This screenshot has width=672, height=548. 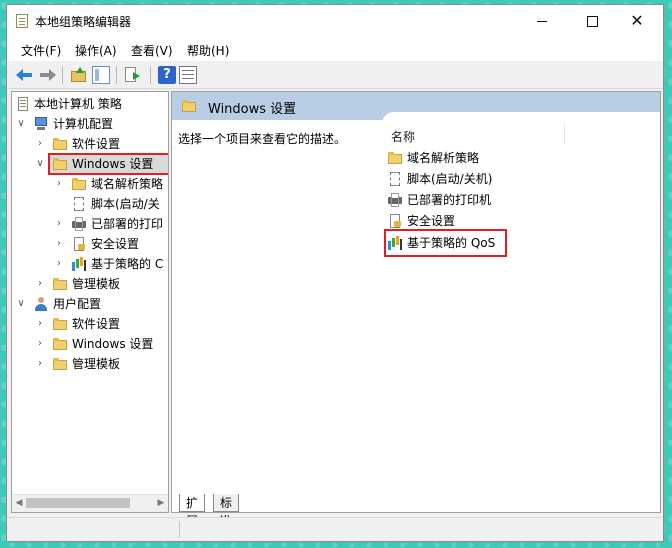 I want to click on tab-standard: 标准, so click(x=226, y=511).